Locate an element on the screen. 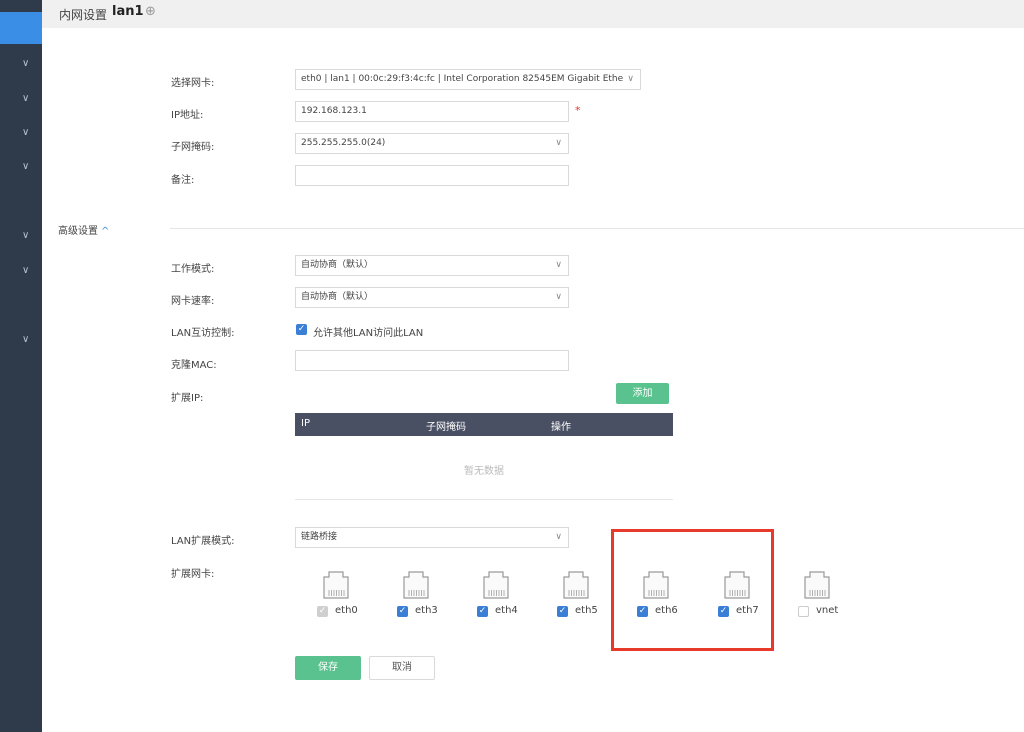 This screenshot has height=732, width=1024. top-bar: 内网设置 lan1 ⊕ is located at coordinates (533, 14).